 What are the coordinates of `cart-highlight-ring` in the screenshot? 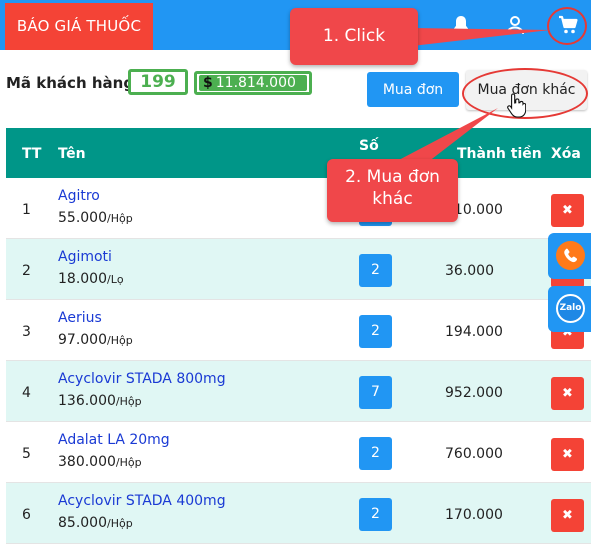 It's located at (567, 26).